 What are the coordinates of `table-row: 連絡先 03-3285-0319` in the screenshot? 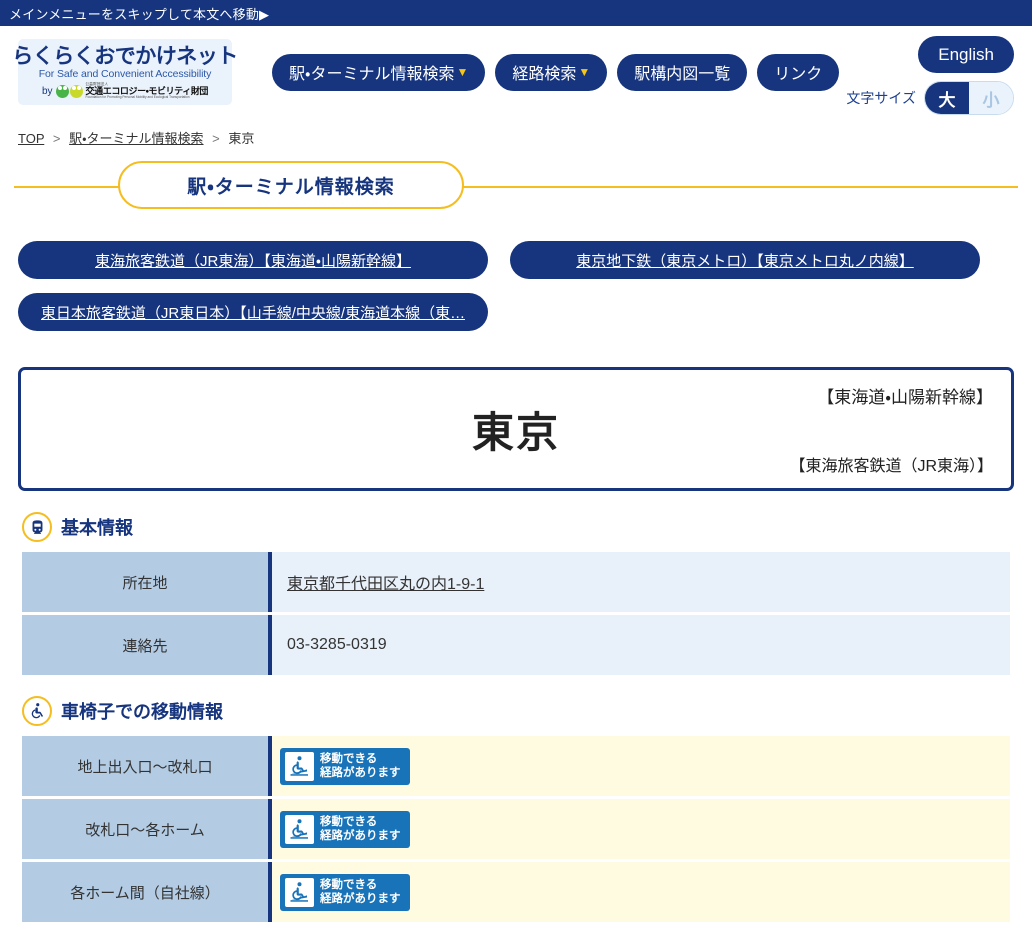 It's located at (516, 645).